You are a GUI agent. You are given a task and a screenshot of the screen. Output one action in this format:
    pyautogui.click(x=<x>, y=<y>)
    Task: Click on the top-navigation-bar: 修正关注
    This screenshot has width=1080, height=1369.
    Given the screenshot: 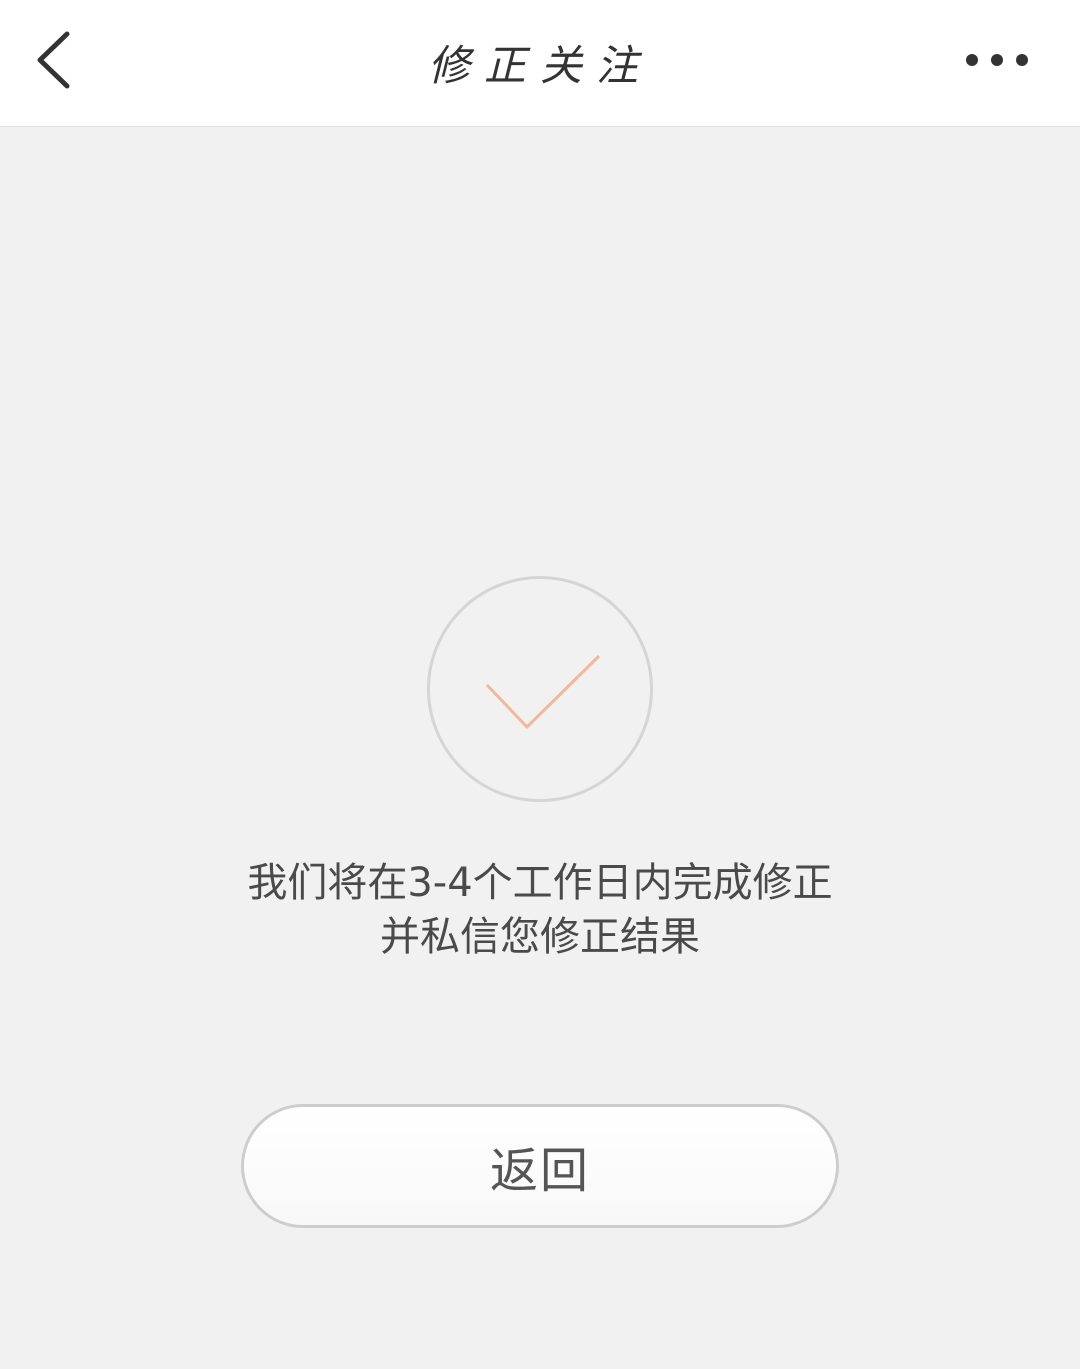 What is the action you would take?
    pyautogui.click(x=540, y=63)
    